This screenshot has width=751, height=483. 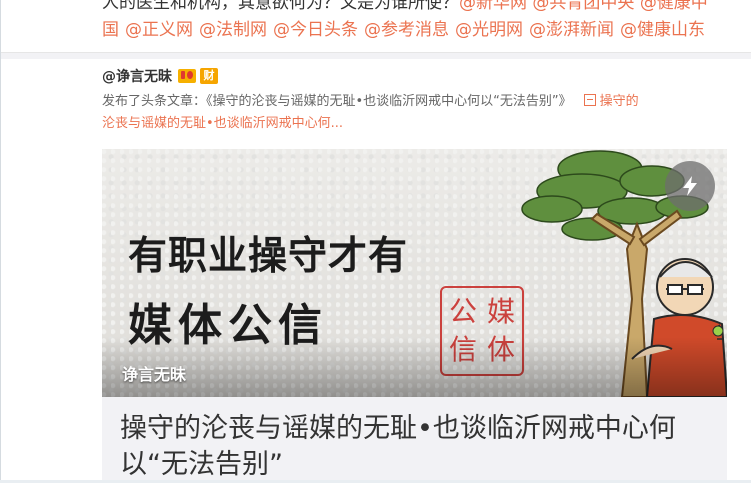 I want to click on repost-text-prefix: 发布了头条文章：《操守的沦丧与谣媒的无耻•也谈临沂网戒中心何以“无法告别”》, so click(x=337, y=101).